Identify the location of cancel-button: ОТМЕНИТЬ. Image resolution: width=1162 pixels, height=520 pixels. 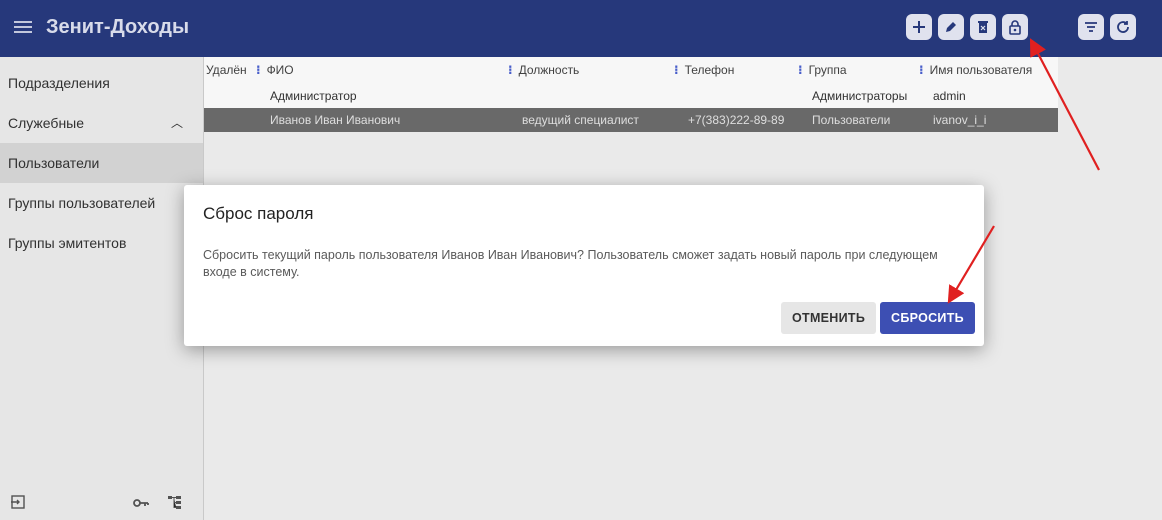
(829, 318).